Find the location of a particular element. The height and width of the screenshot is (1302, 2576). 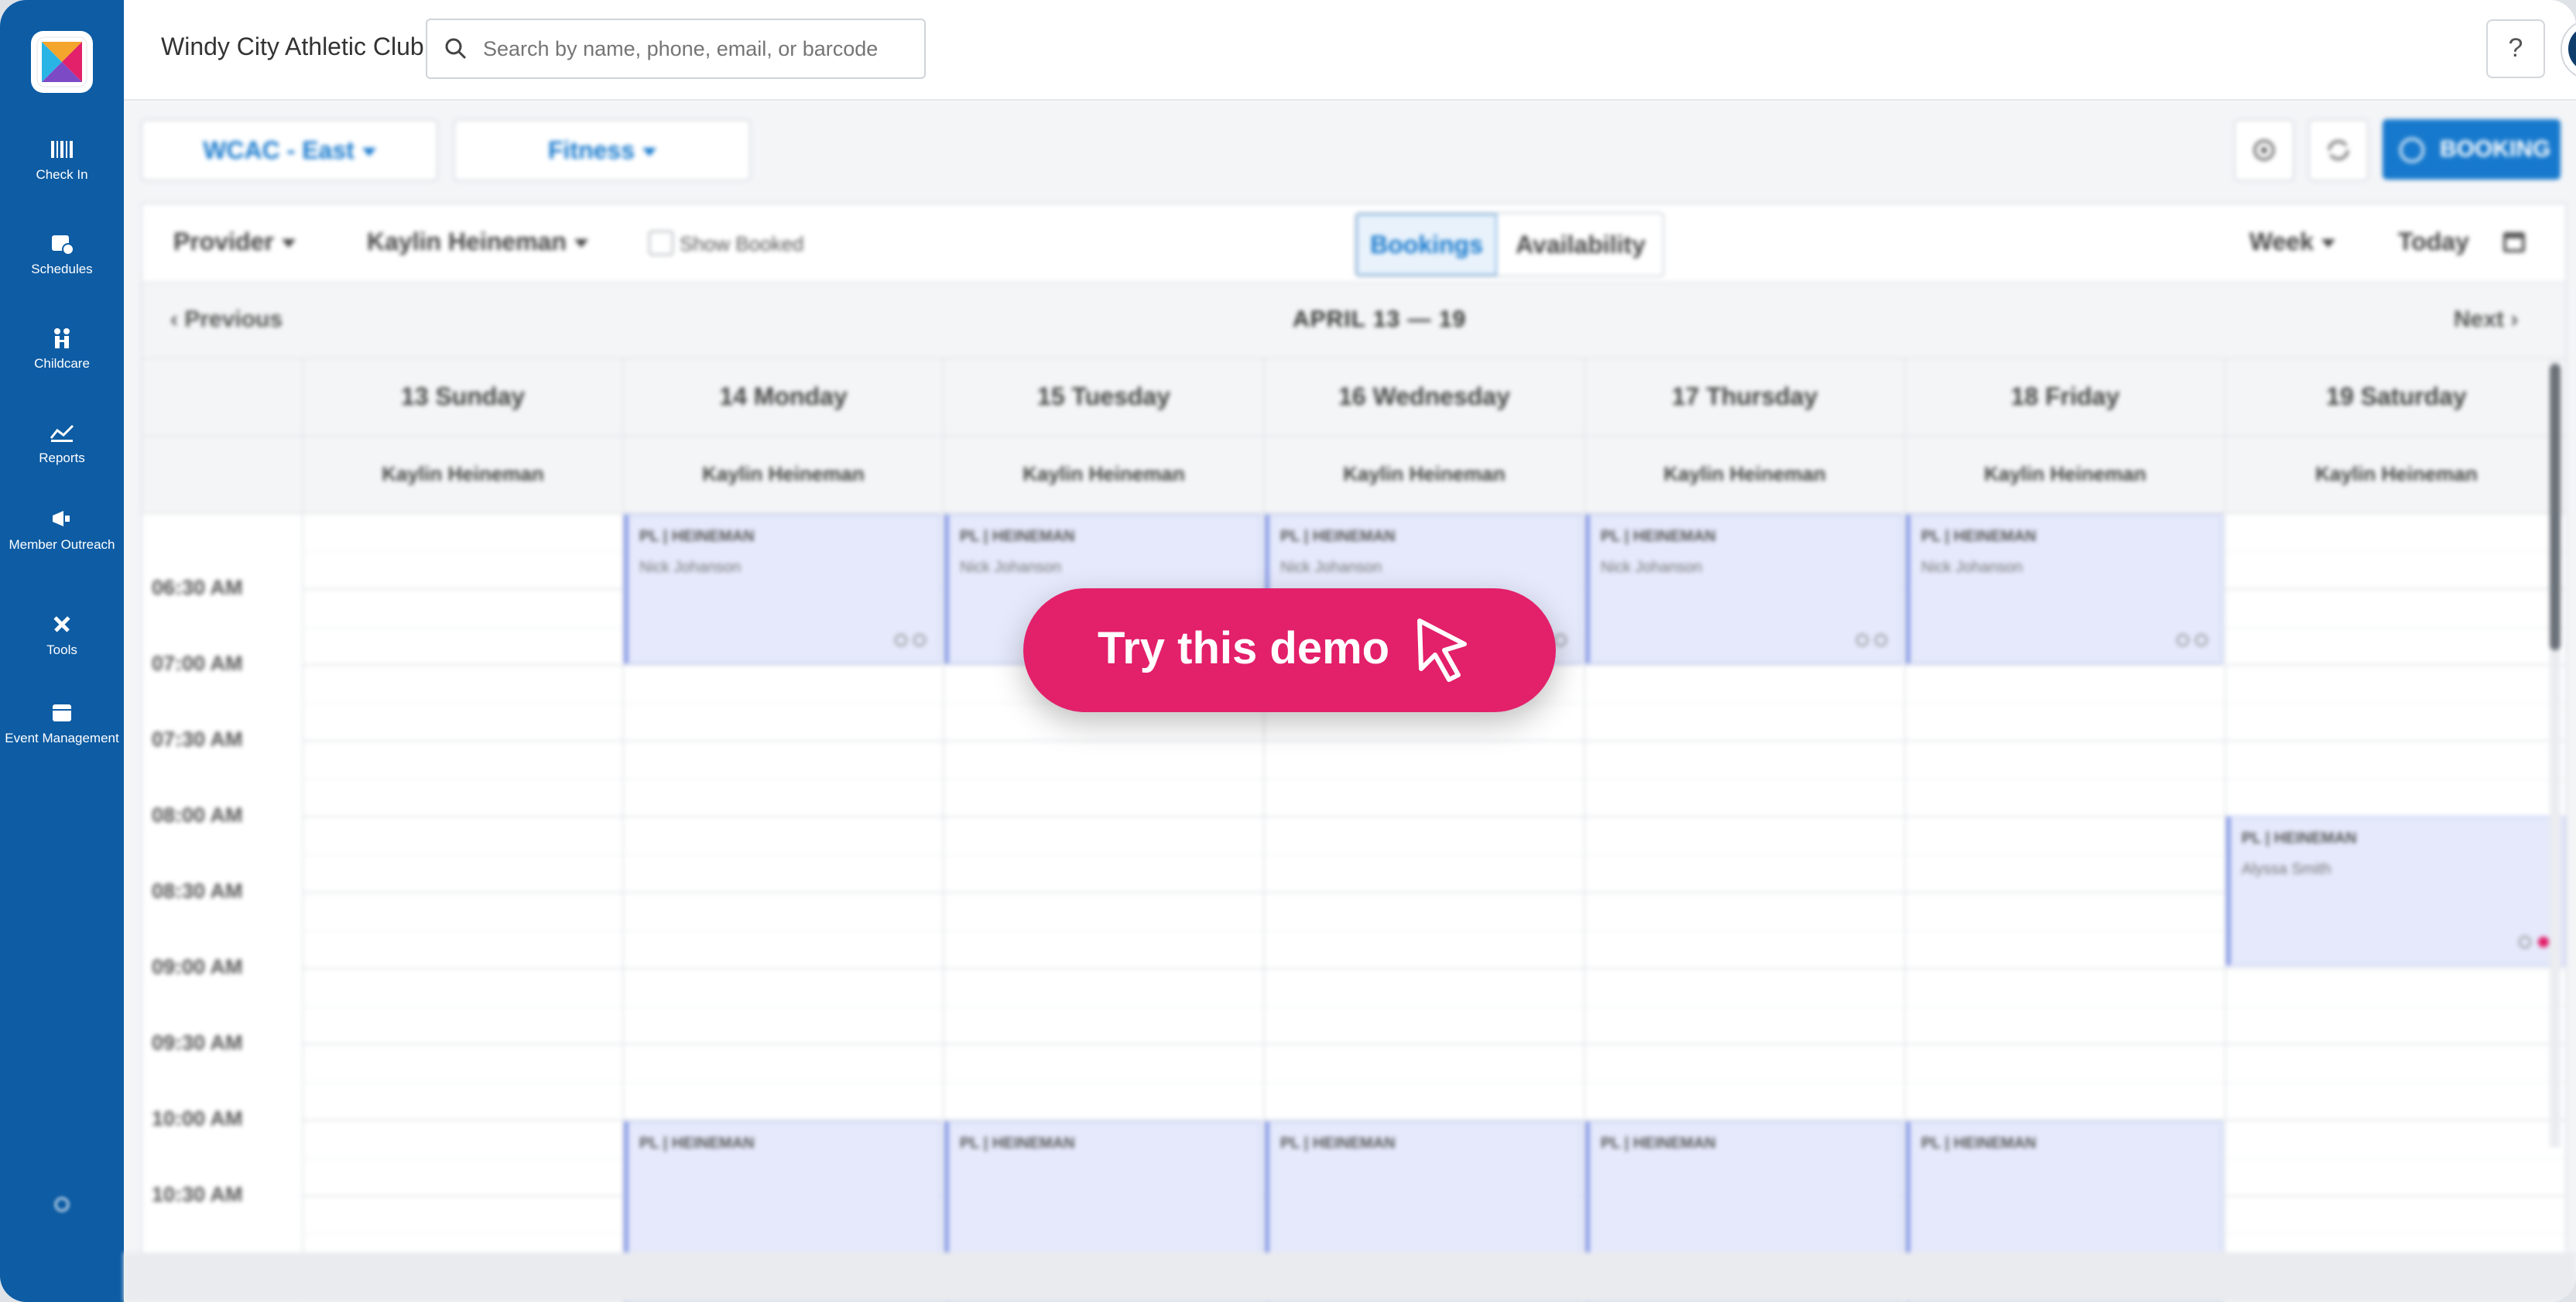

cursor-arrow-icon is located at coordinates (1442, 650).